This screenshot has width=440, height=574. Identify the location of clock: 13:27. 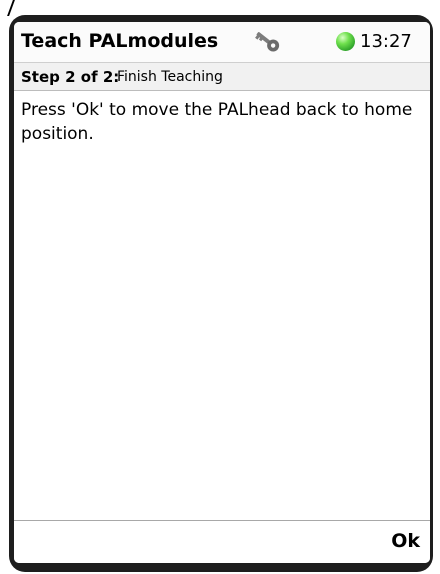
(386, 41).